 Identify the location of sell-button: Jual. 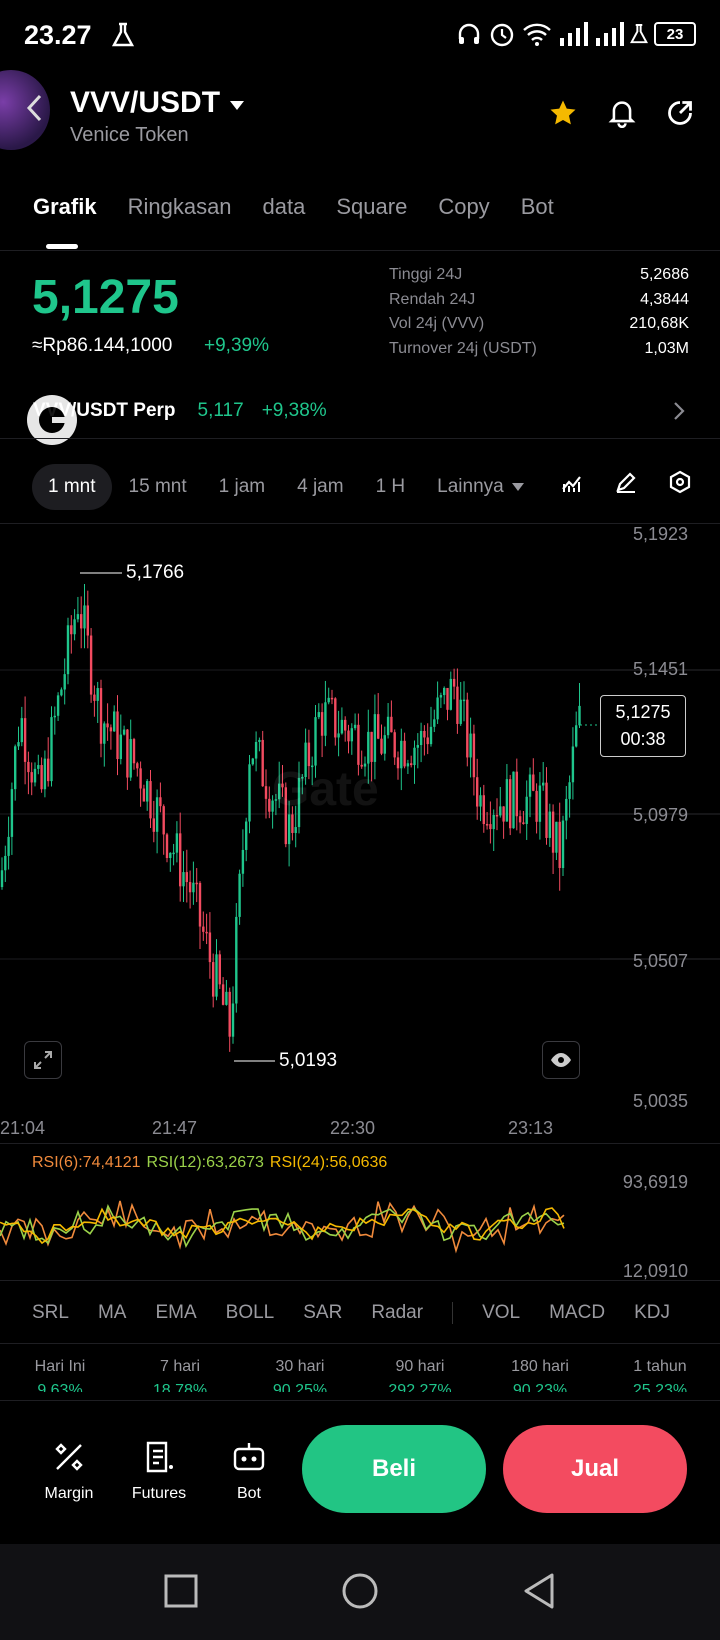
(595, 1469).